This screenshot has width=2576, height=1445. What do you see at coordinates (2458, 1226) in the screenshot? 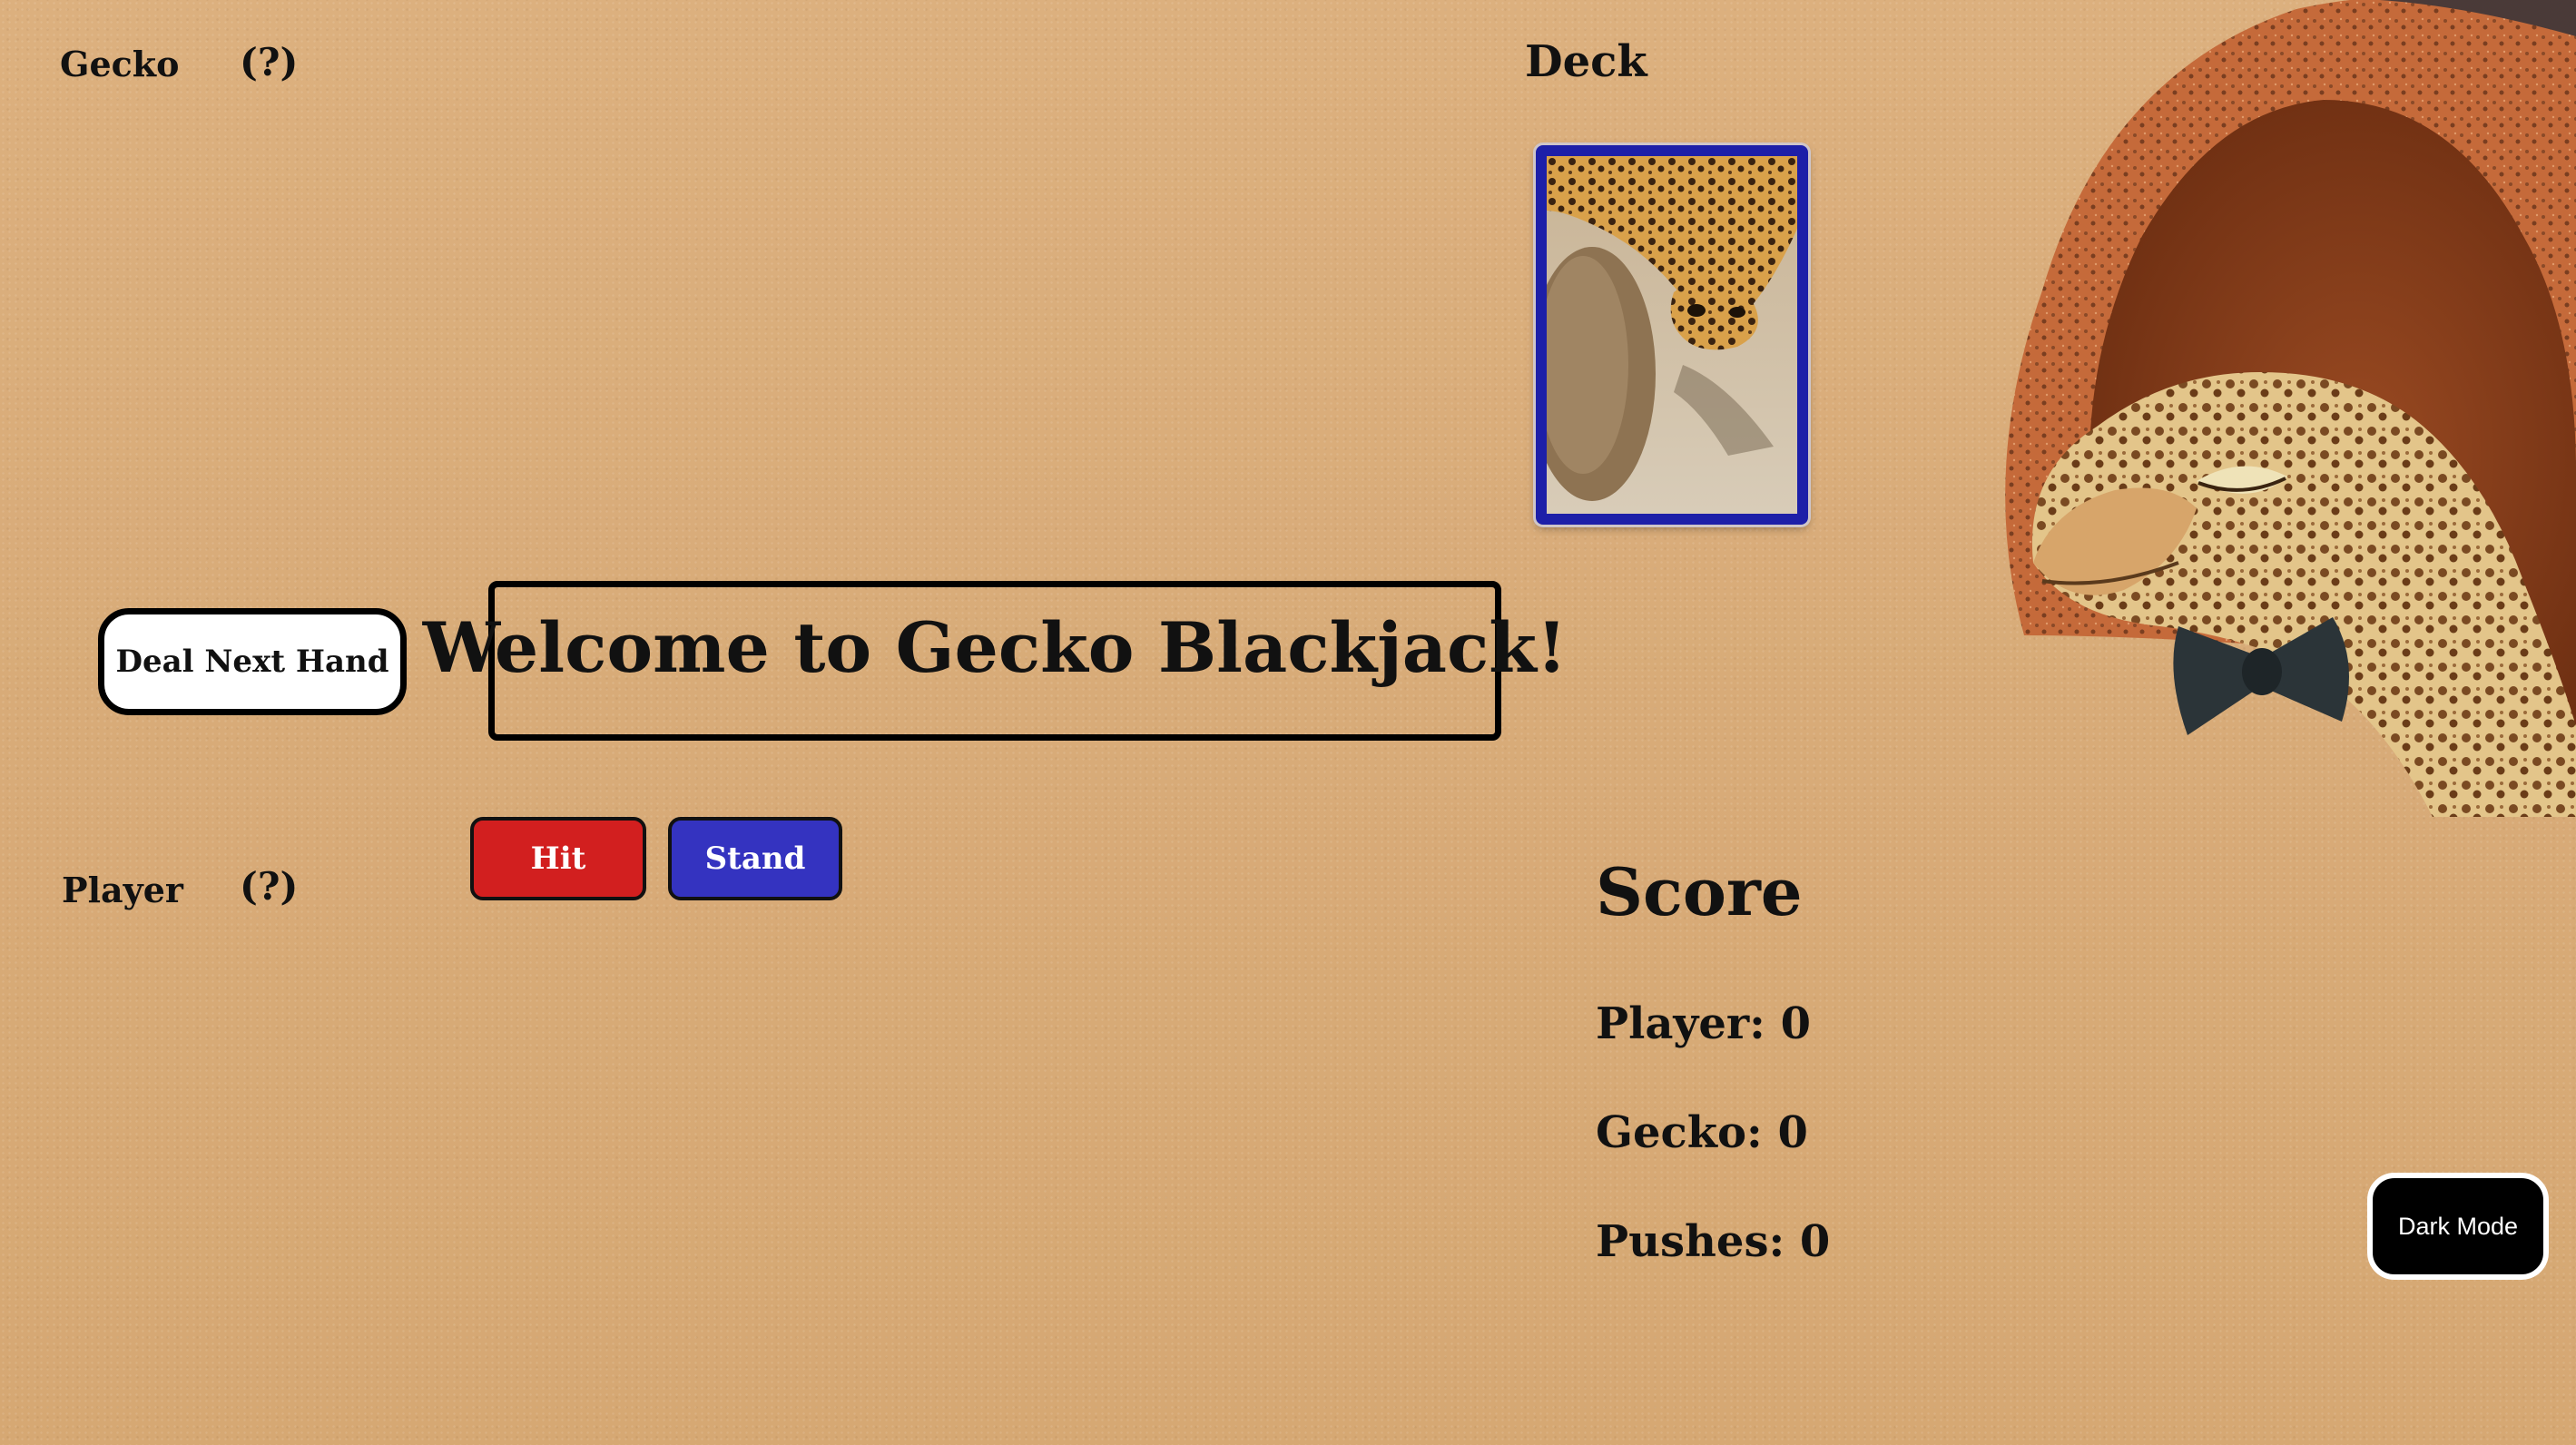
I see `dark-mode-button: Dark Mode` at bounding box center [2458, 1226].